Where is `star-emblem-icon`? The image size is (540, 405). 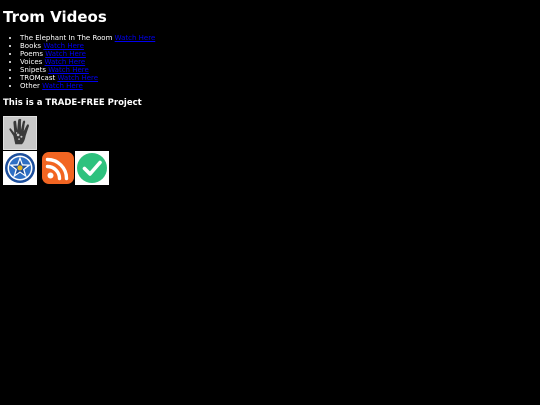
star-emblem-icon is located at coordinates (20, 168).